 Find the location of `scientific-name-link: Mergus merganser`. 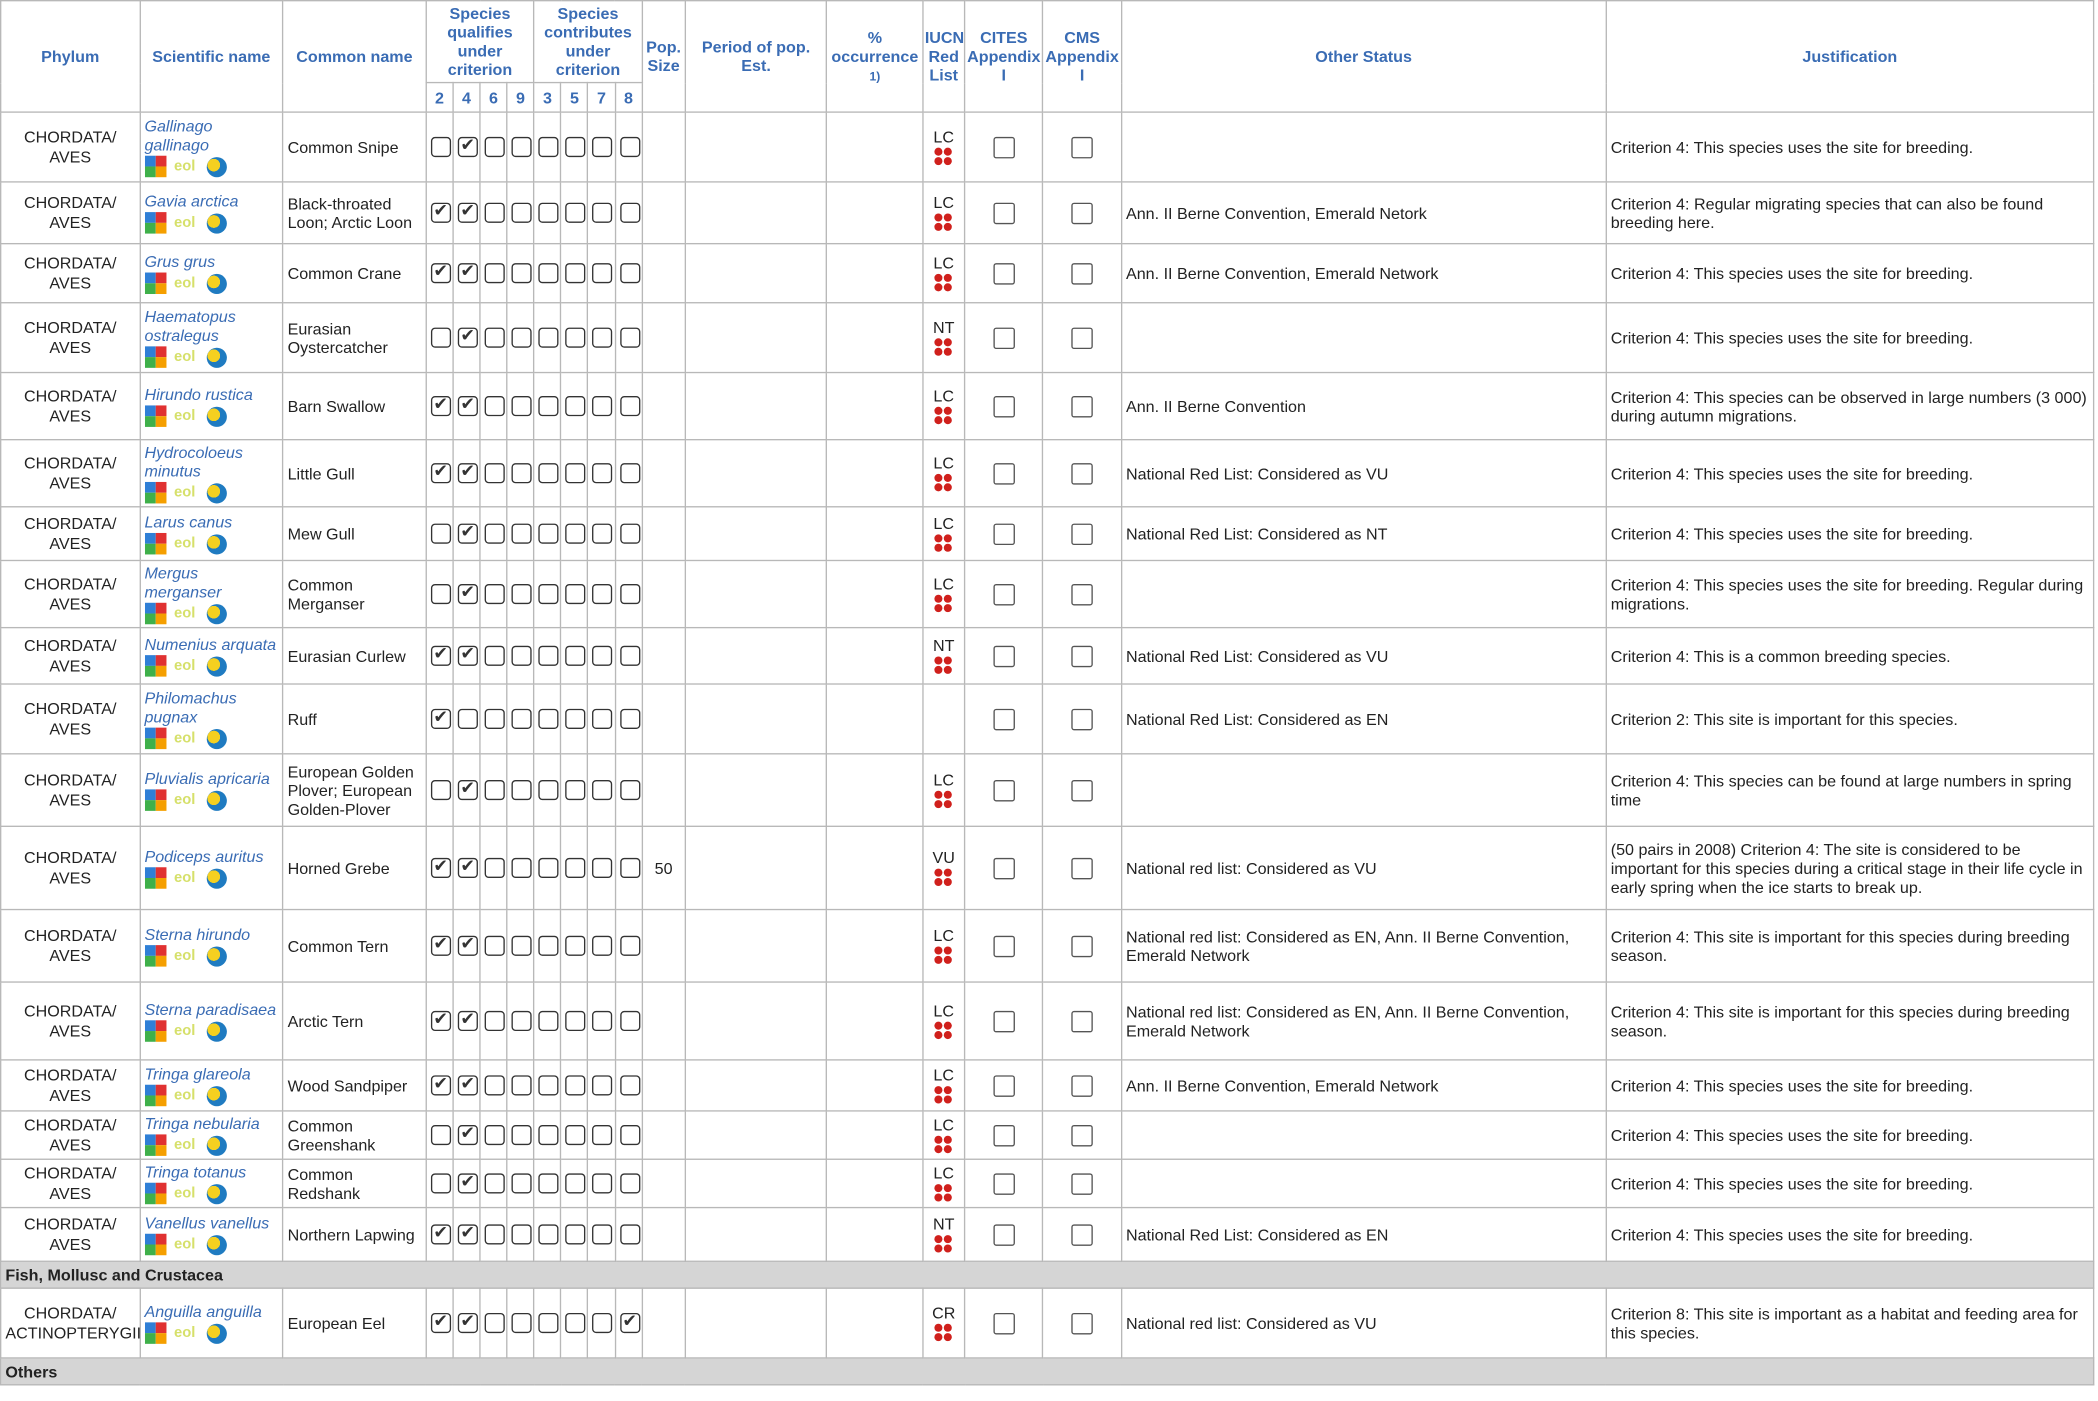

scientific-name-link: Mergus merganser is located at coordinates (211, 583).